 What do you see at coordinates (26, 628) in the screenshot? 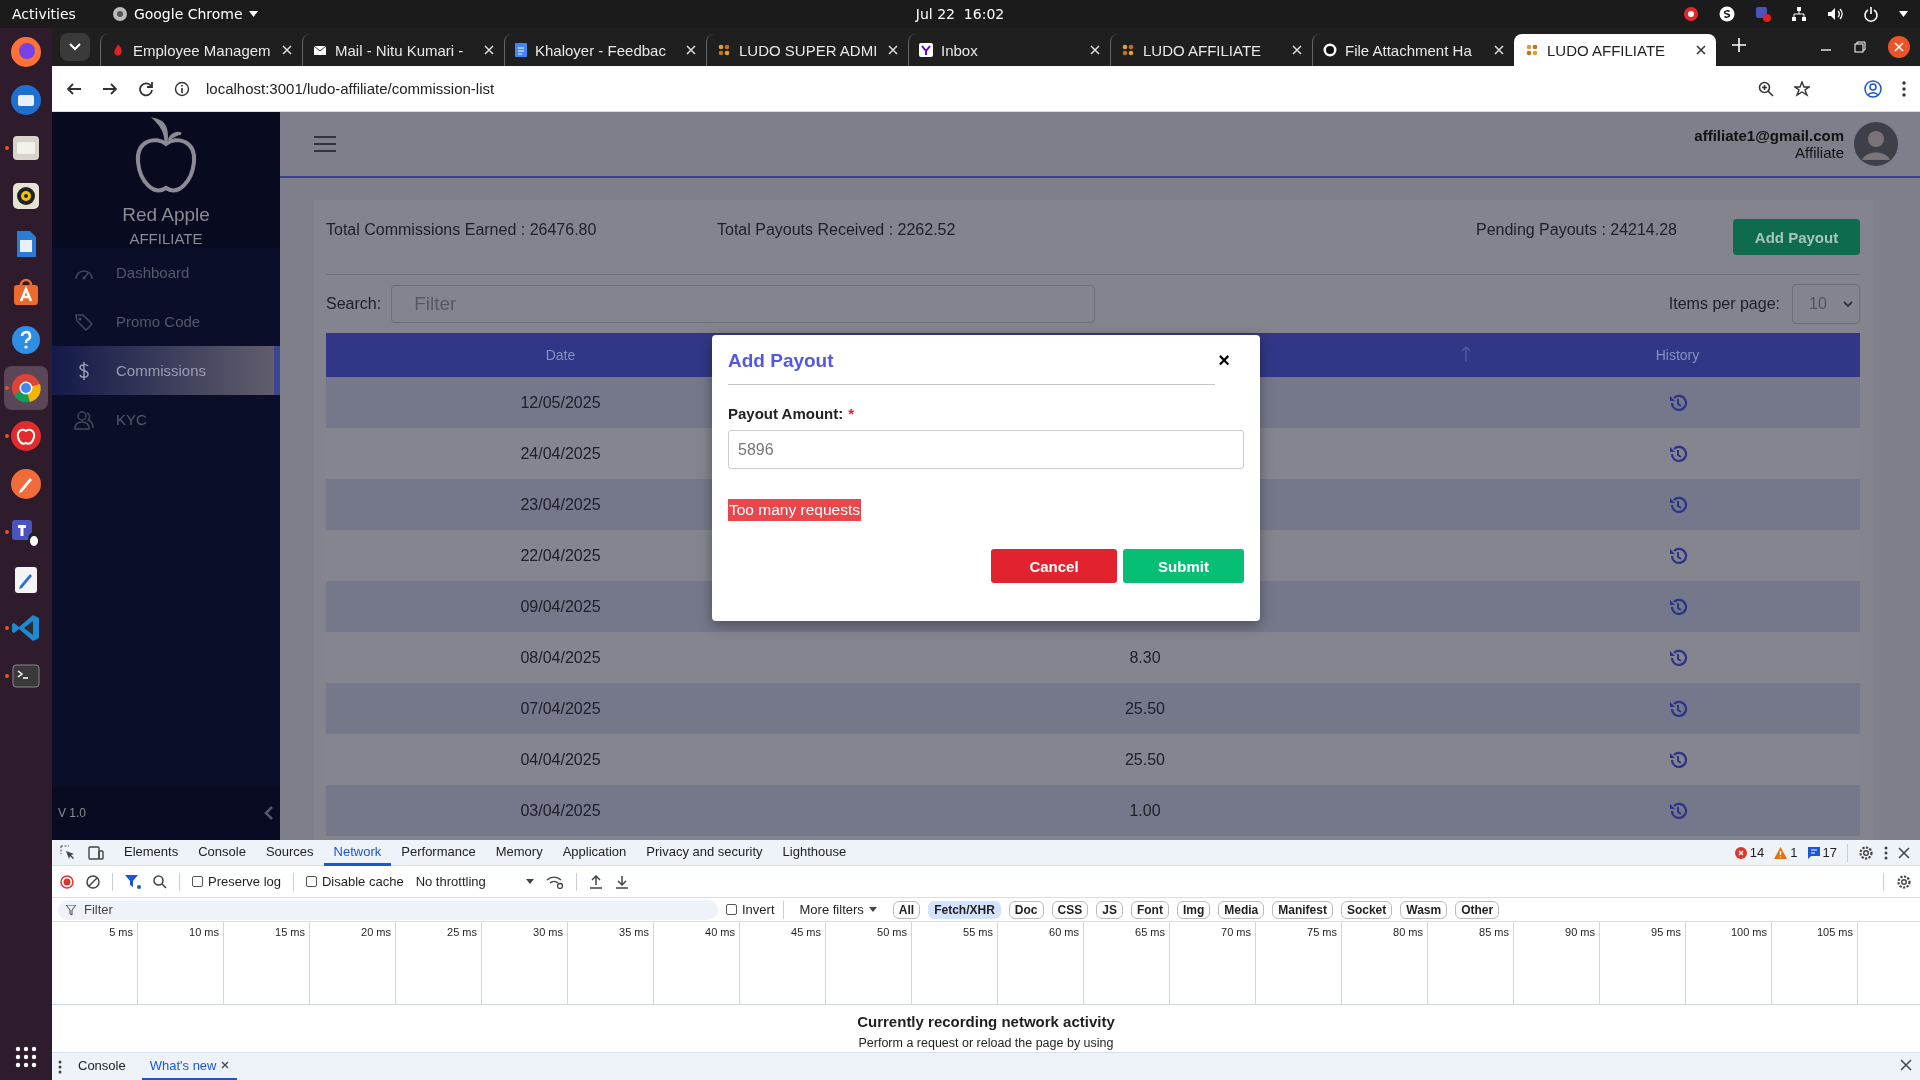
I see `code-editor-icon` at bounding box center [26, 628].